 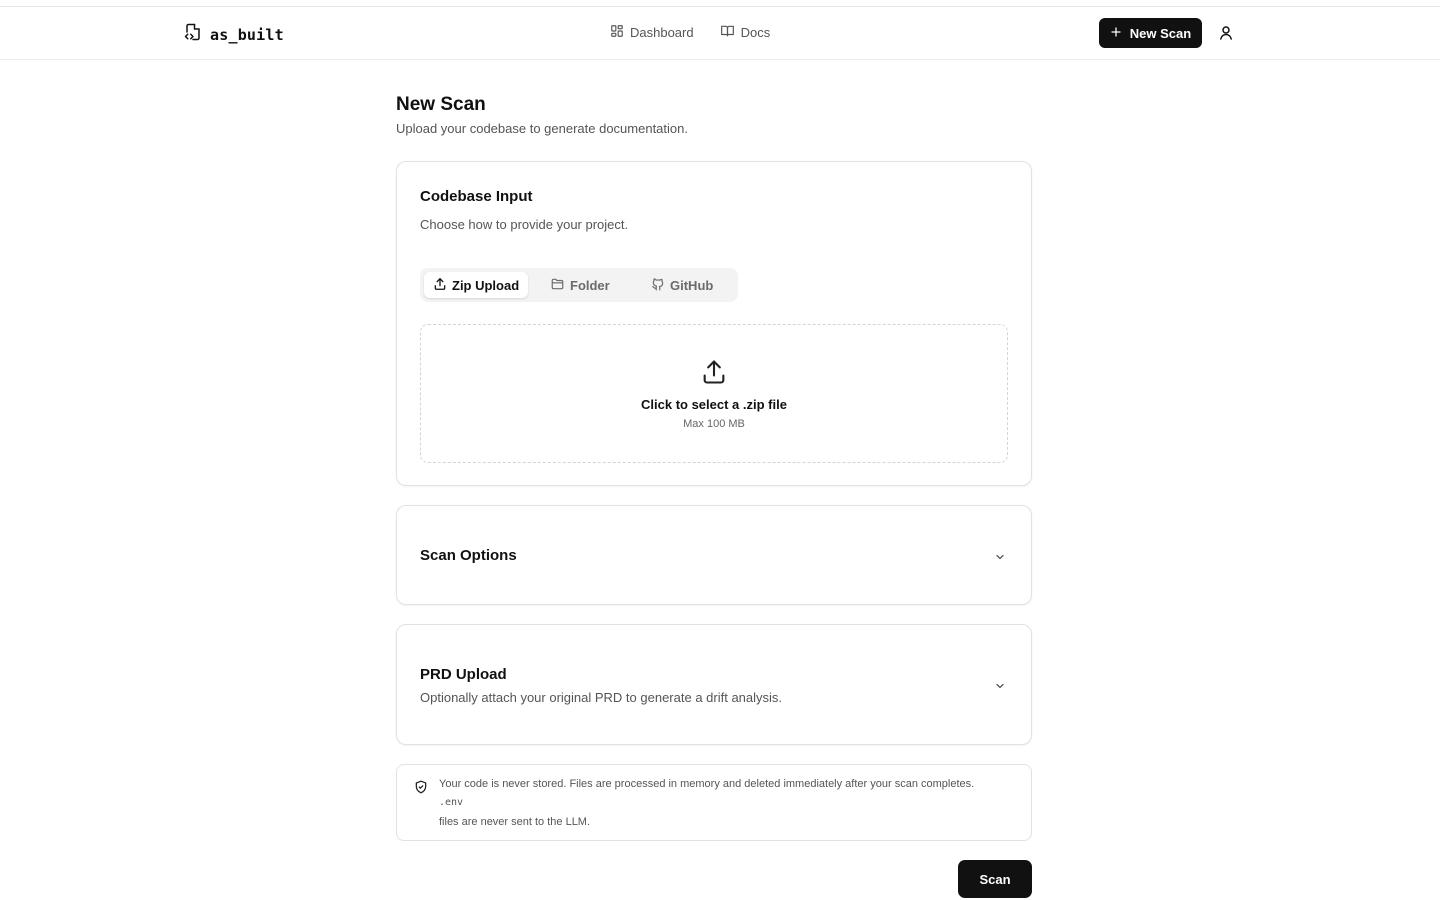 I want to click on prd-upload-title: PRD Upload, so click(x=463, y=674).